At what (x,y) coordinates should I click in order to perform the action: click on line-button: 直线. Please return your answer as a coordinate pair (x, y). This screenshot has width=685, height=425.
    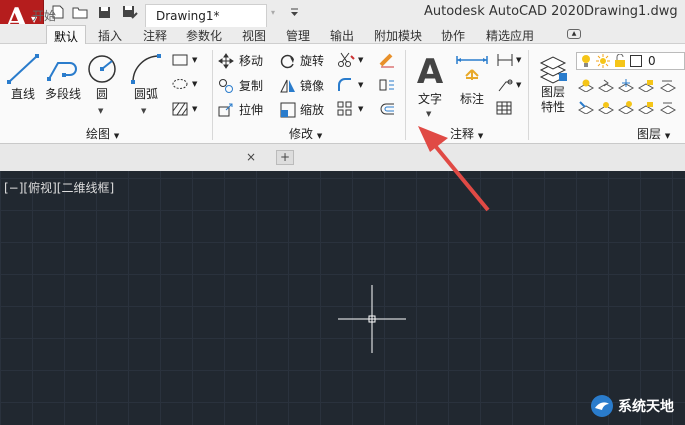
    Looking at the image, I should click on (23, 77).